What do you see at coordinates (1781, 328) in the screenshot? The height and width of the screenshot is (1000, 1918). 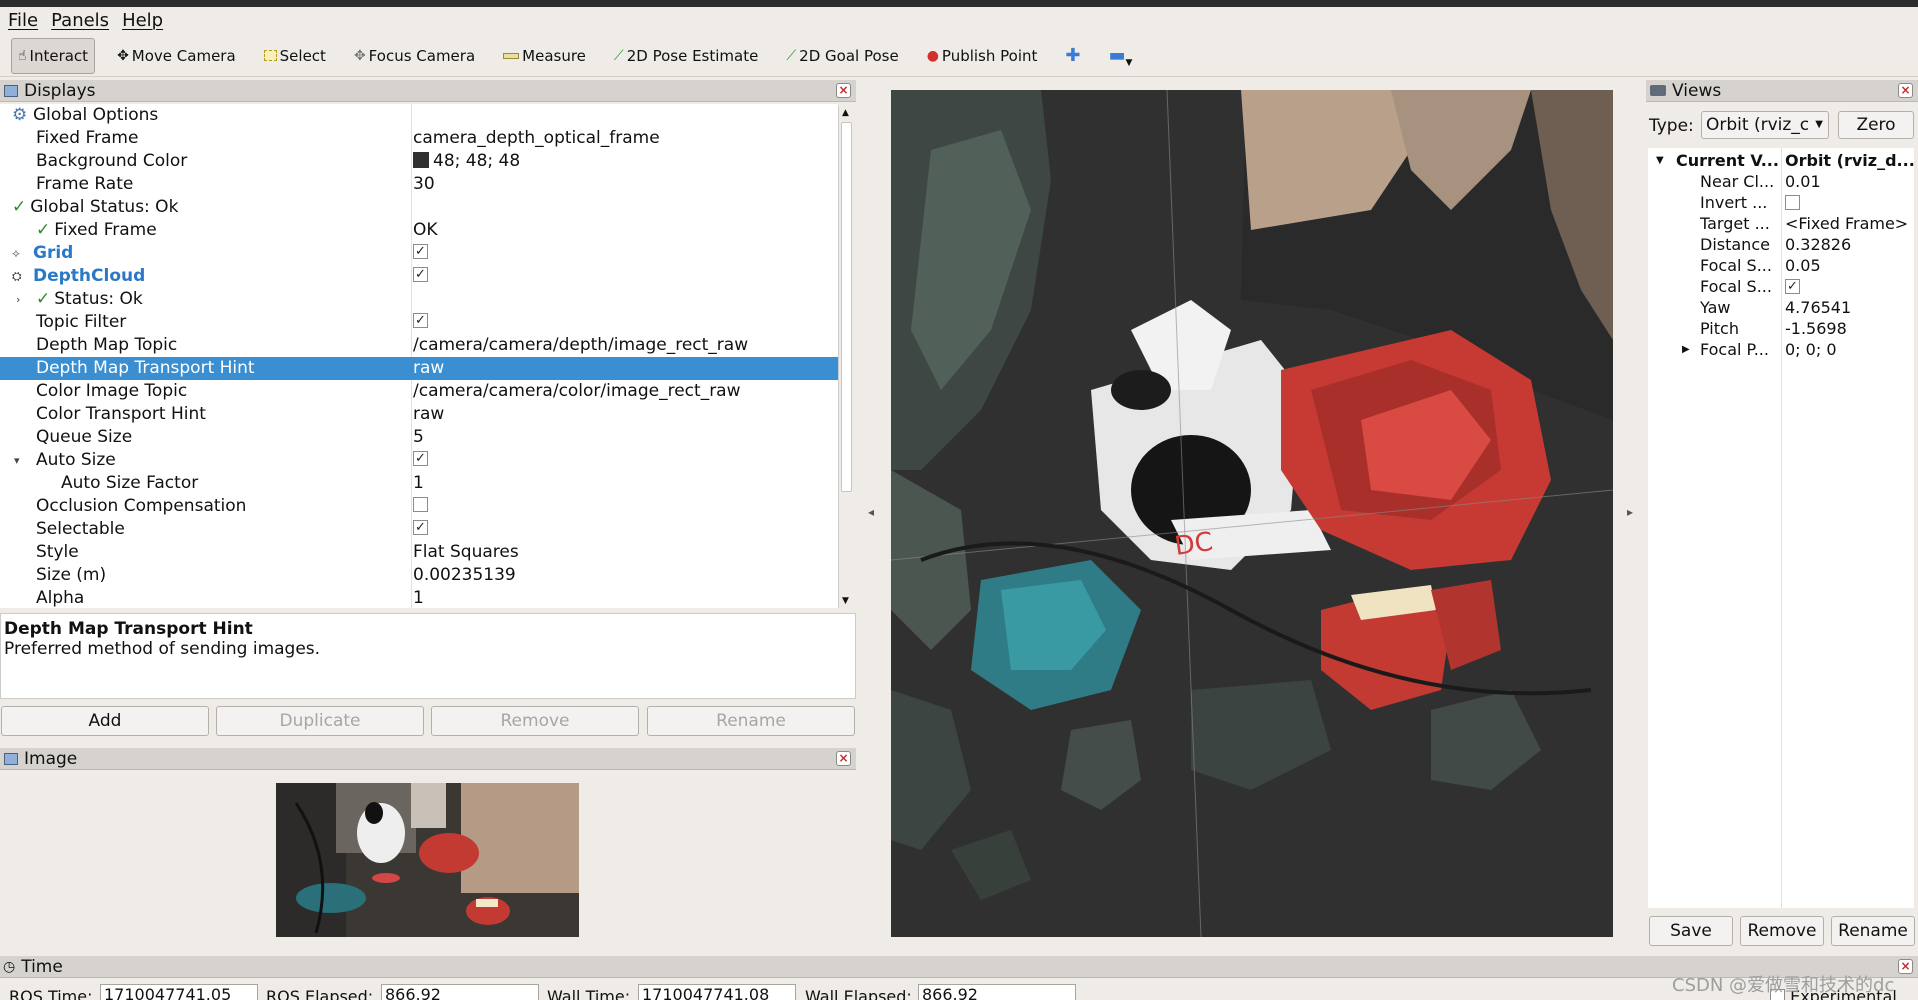 I see `views-row-pitch: Pitch -1.5698` at bounding box center [1781, 328].